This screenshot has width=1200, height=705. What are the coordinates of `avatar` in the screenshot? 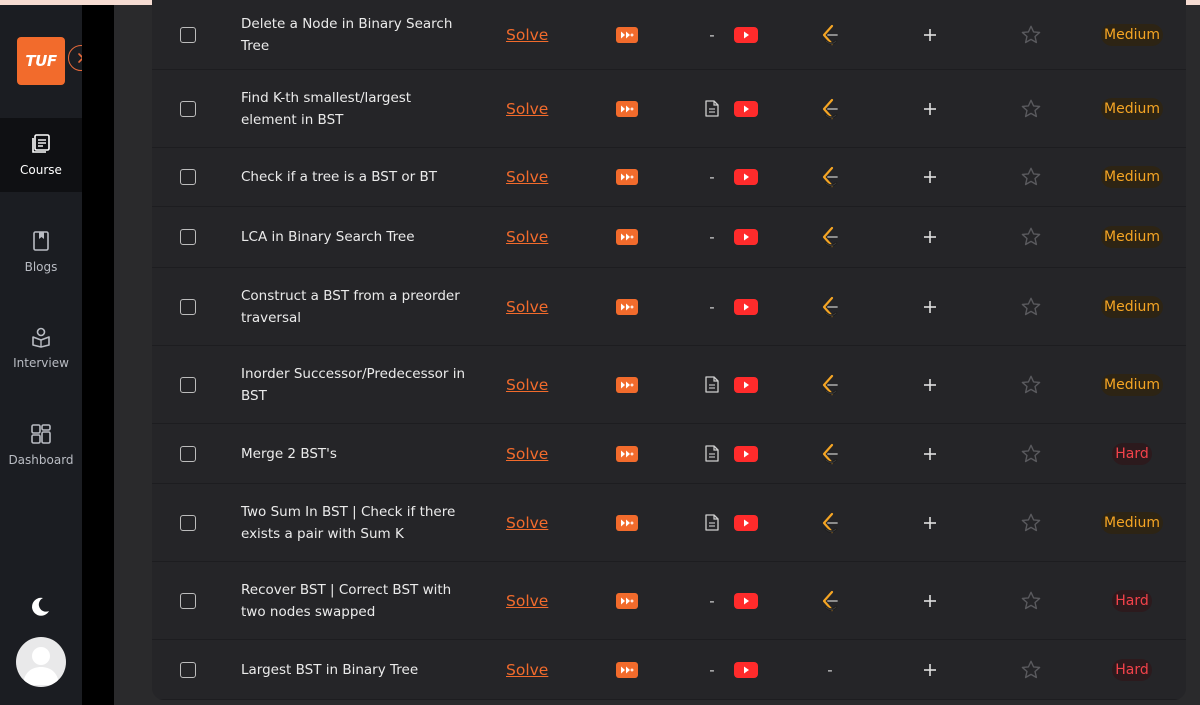 It's located at (41, 662).